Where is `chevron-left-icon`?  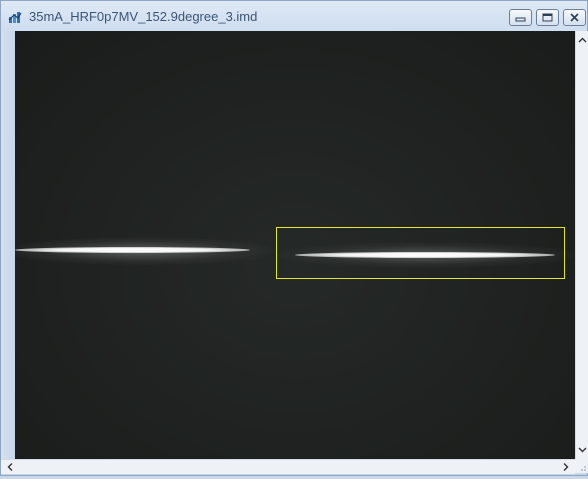
chevron-left-icon is located at coordinates (10, 467).